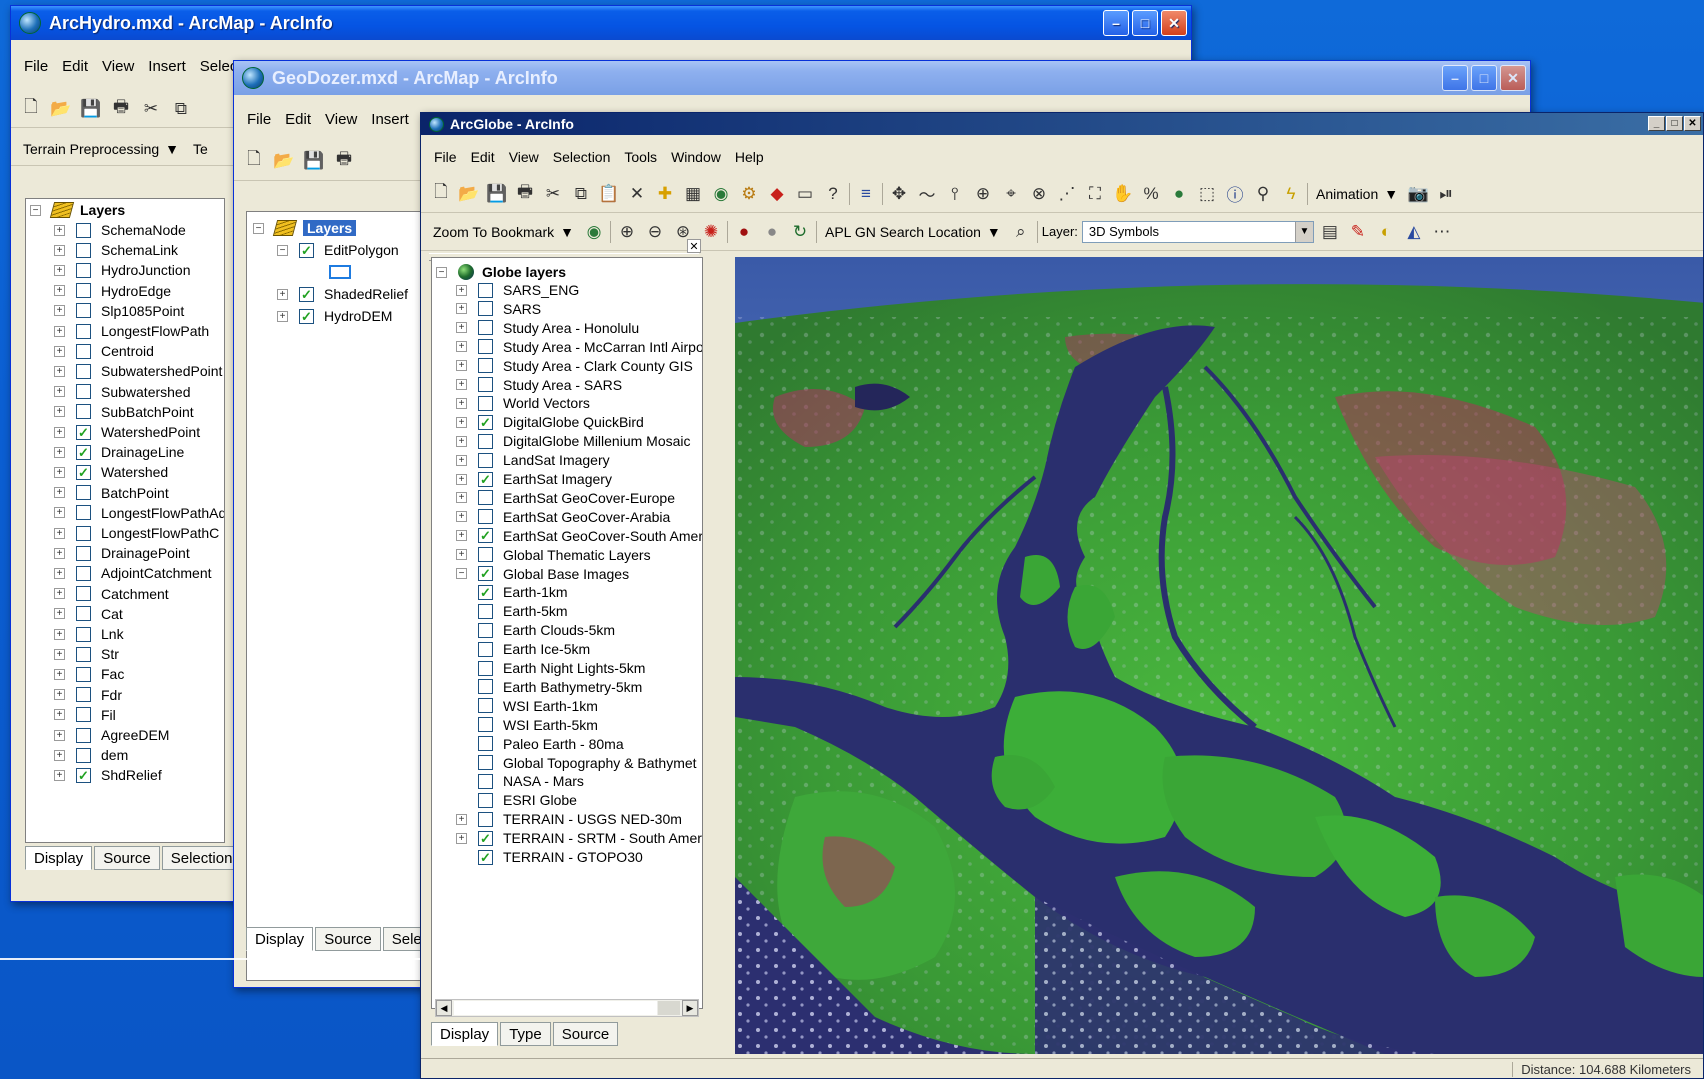  I want to click on toc-layer: + BatchPoint, so click(139, 493).